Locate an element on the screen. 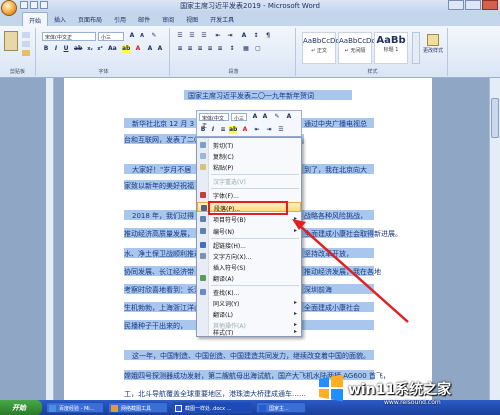 The width and height of the screenshot is (500, 415). watermark: win11系统之家 www.relsound.com is located at coordinates (405, 390).